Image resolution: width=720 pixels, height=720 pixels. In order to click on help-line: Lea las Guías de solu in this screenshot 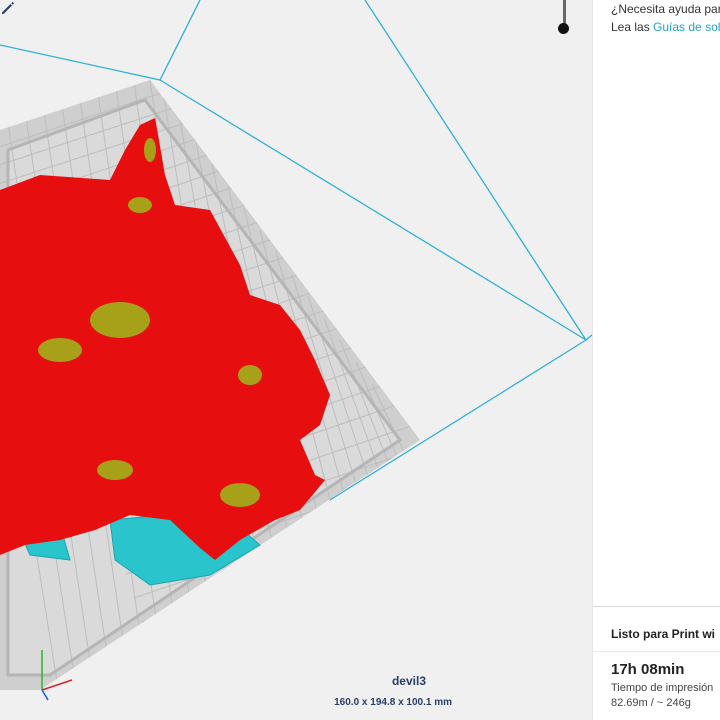, I will do `click(665, 27)`.